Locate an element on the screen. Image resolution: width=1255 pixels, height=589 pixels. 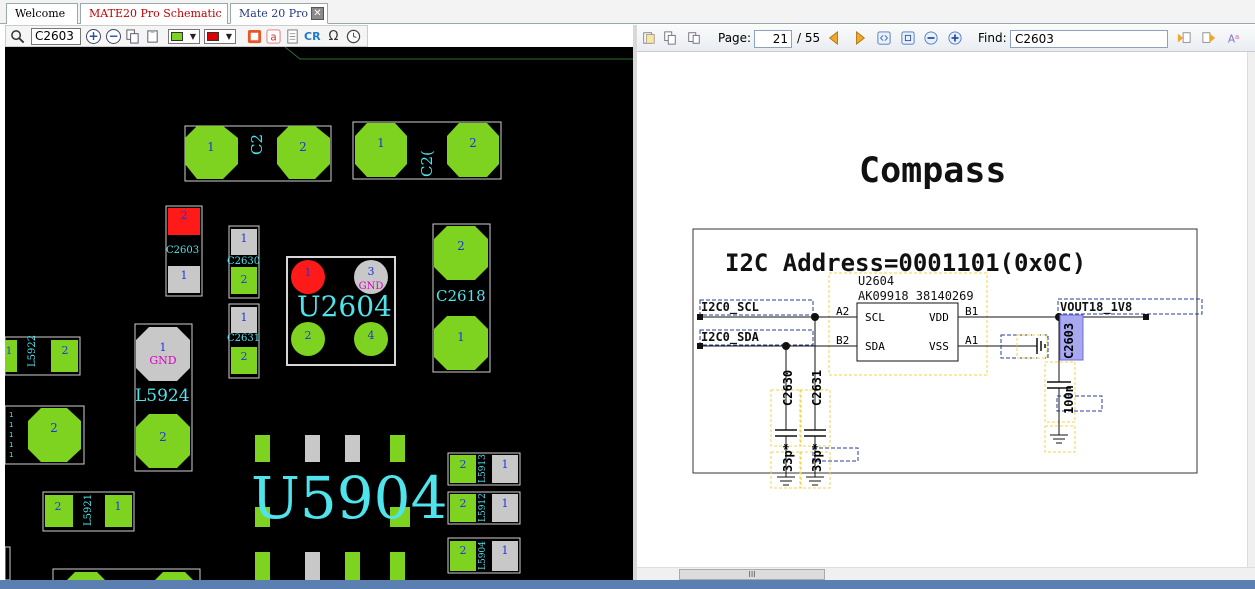
text-search-icon: a is located at coordinates (273, 36).